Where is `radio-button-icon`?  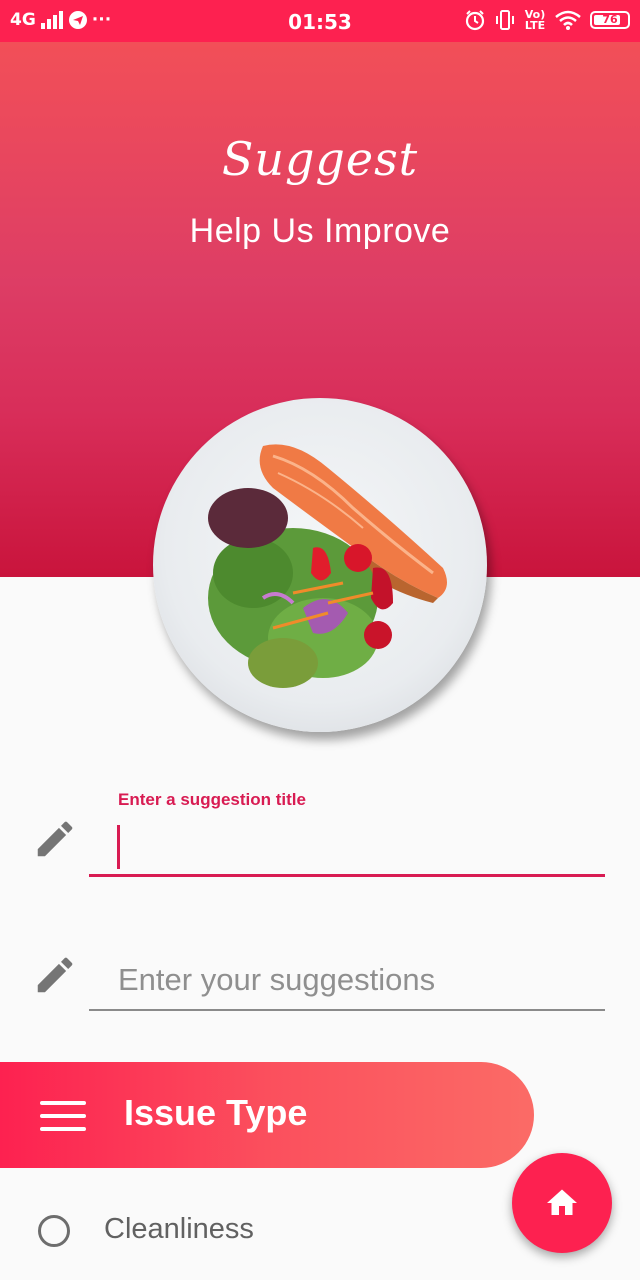 radio-button-icon is located at coordinates (54, 1231).